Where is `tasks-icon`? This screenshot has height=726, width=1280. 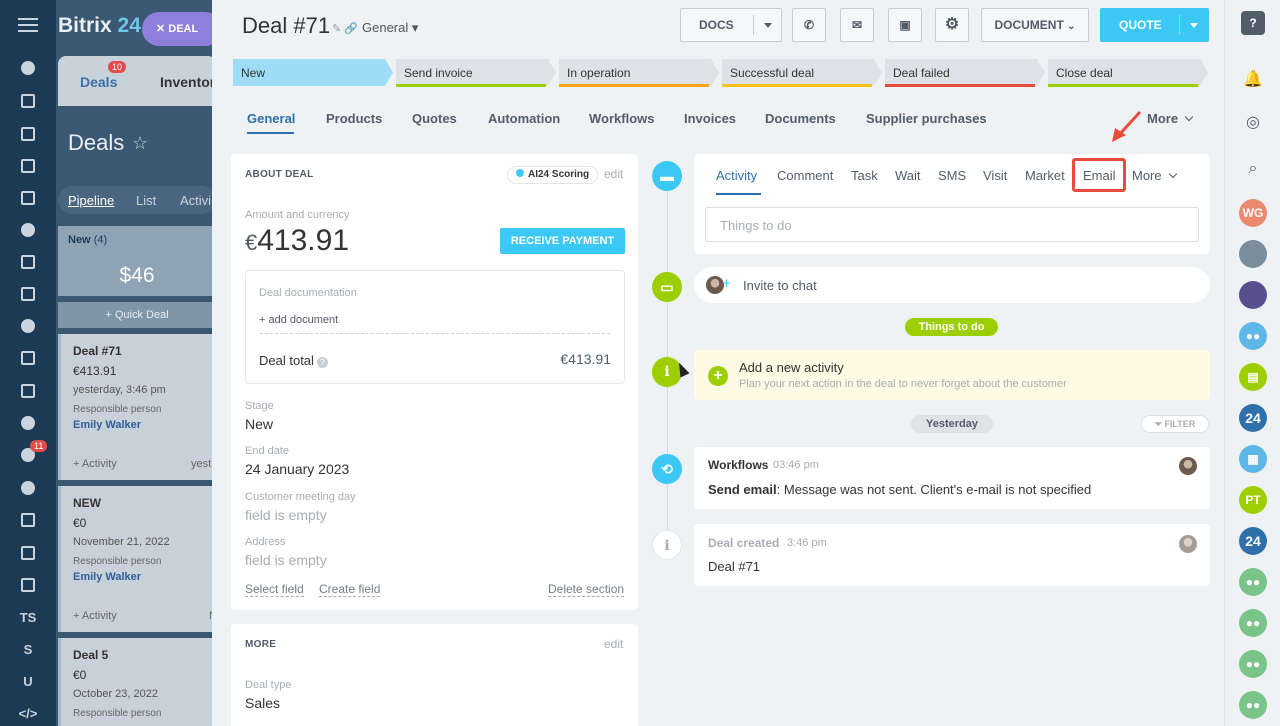
tasks-icon is located at coordinates (28, 101).